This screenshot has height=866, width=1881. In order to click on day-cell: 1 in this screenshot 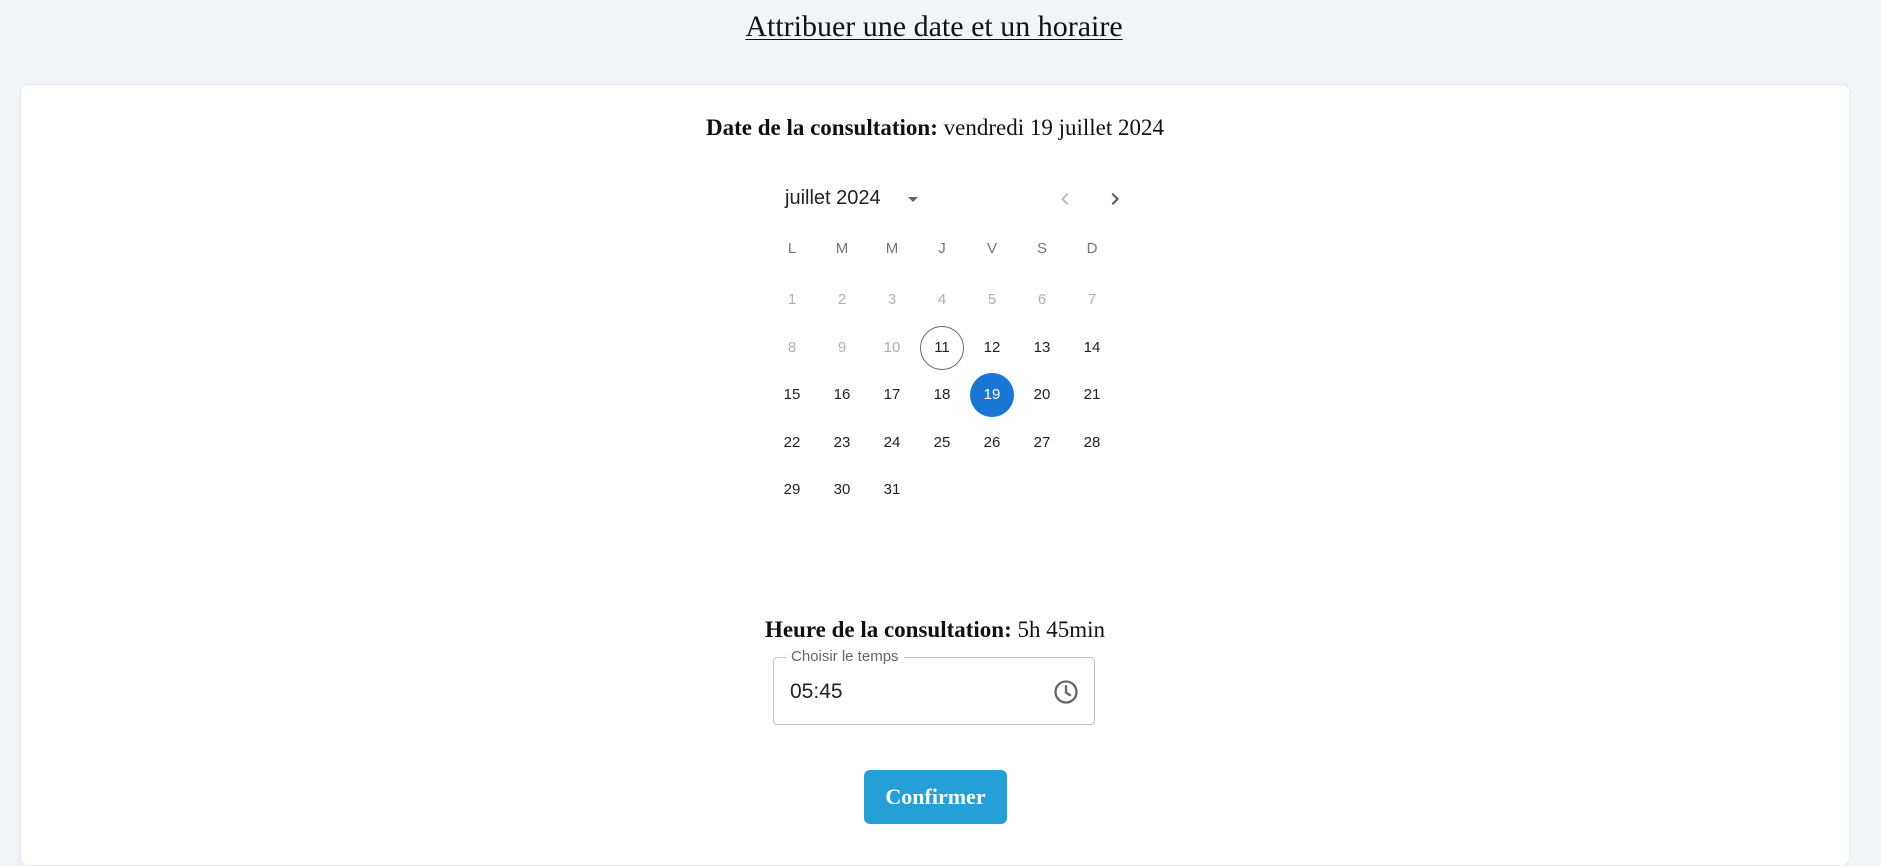, I will do `click(792, 299)`.